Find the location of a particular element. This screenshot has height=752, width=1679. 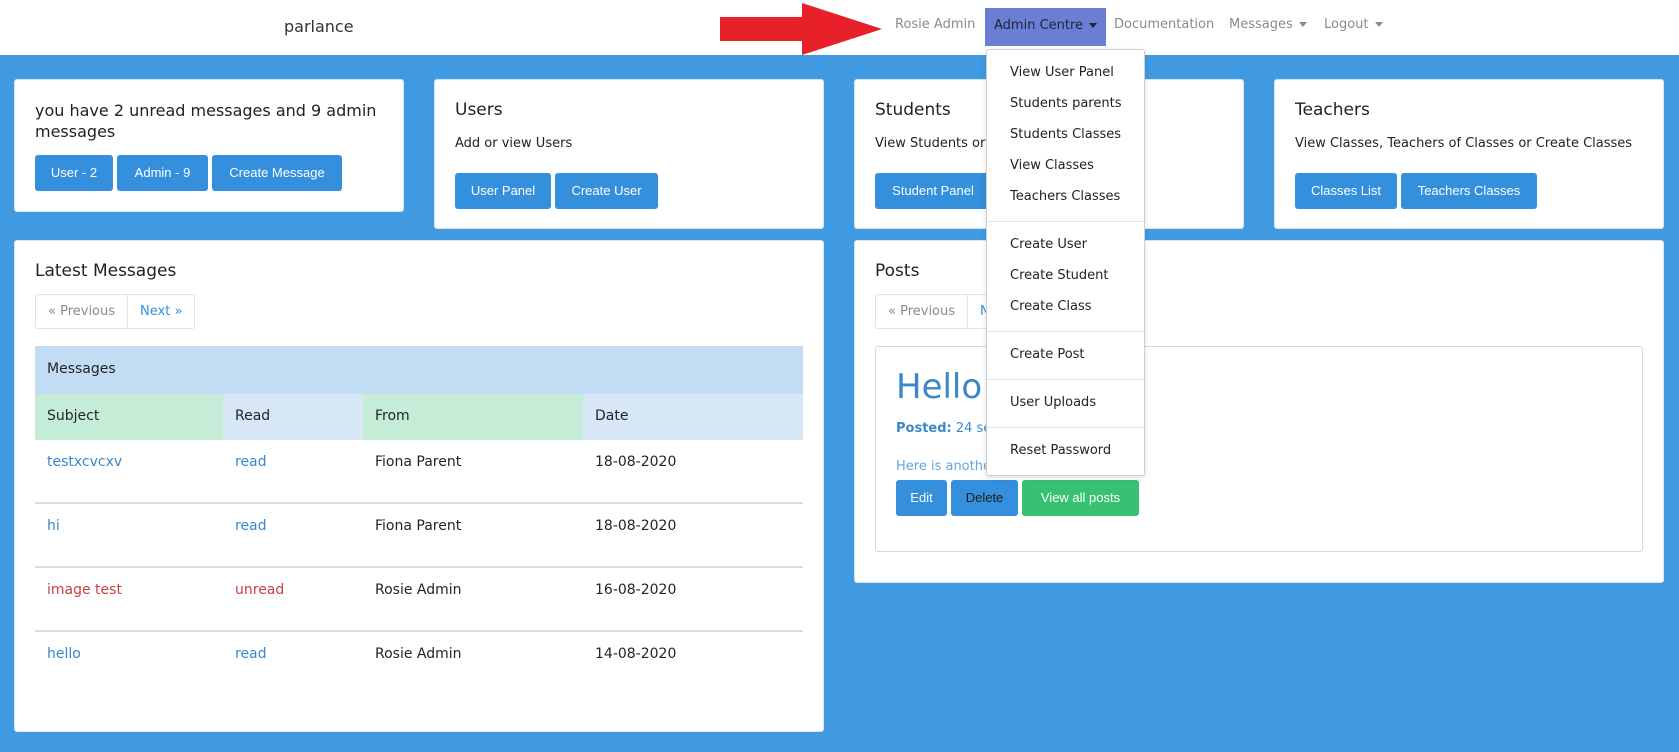

messages-pagination: « Previous Next » is located at coordinates (115, 311).